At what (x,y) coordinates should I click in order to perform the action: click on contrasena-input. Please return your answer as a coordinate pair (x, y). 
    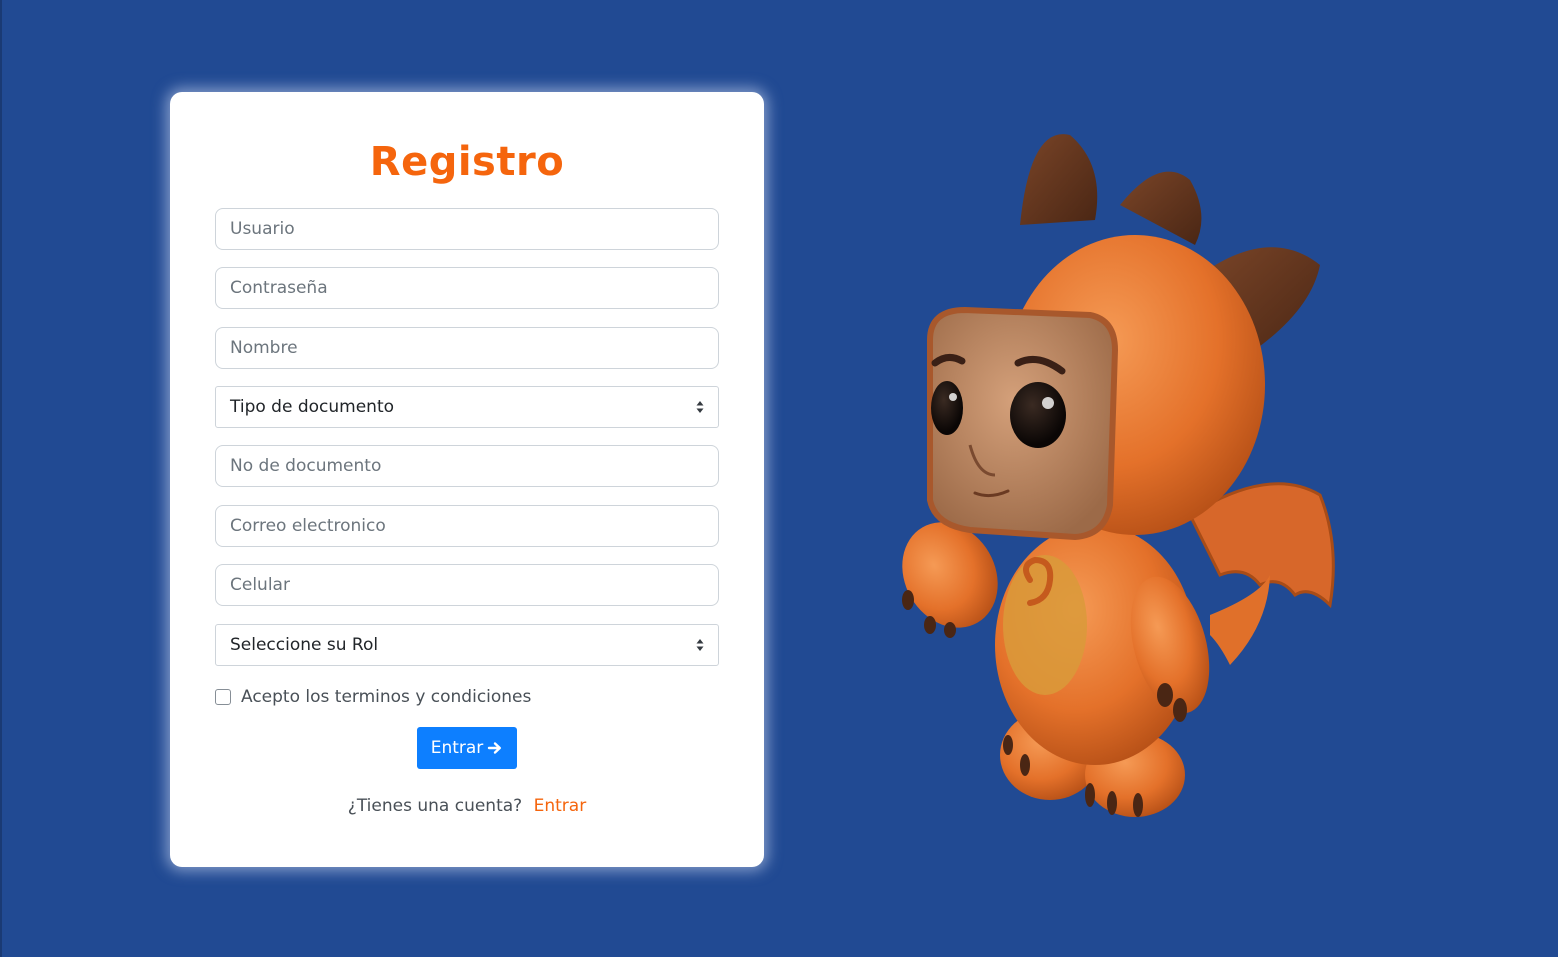
    Looking at the image, I should click on (467, 288).